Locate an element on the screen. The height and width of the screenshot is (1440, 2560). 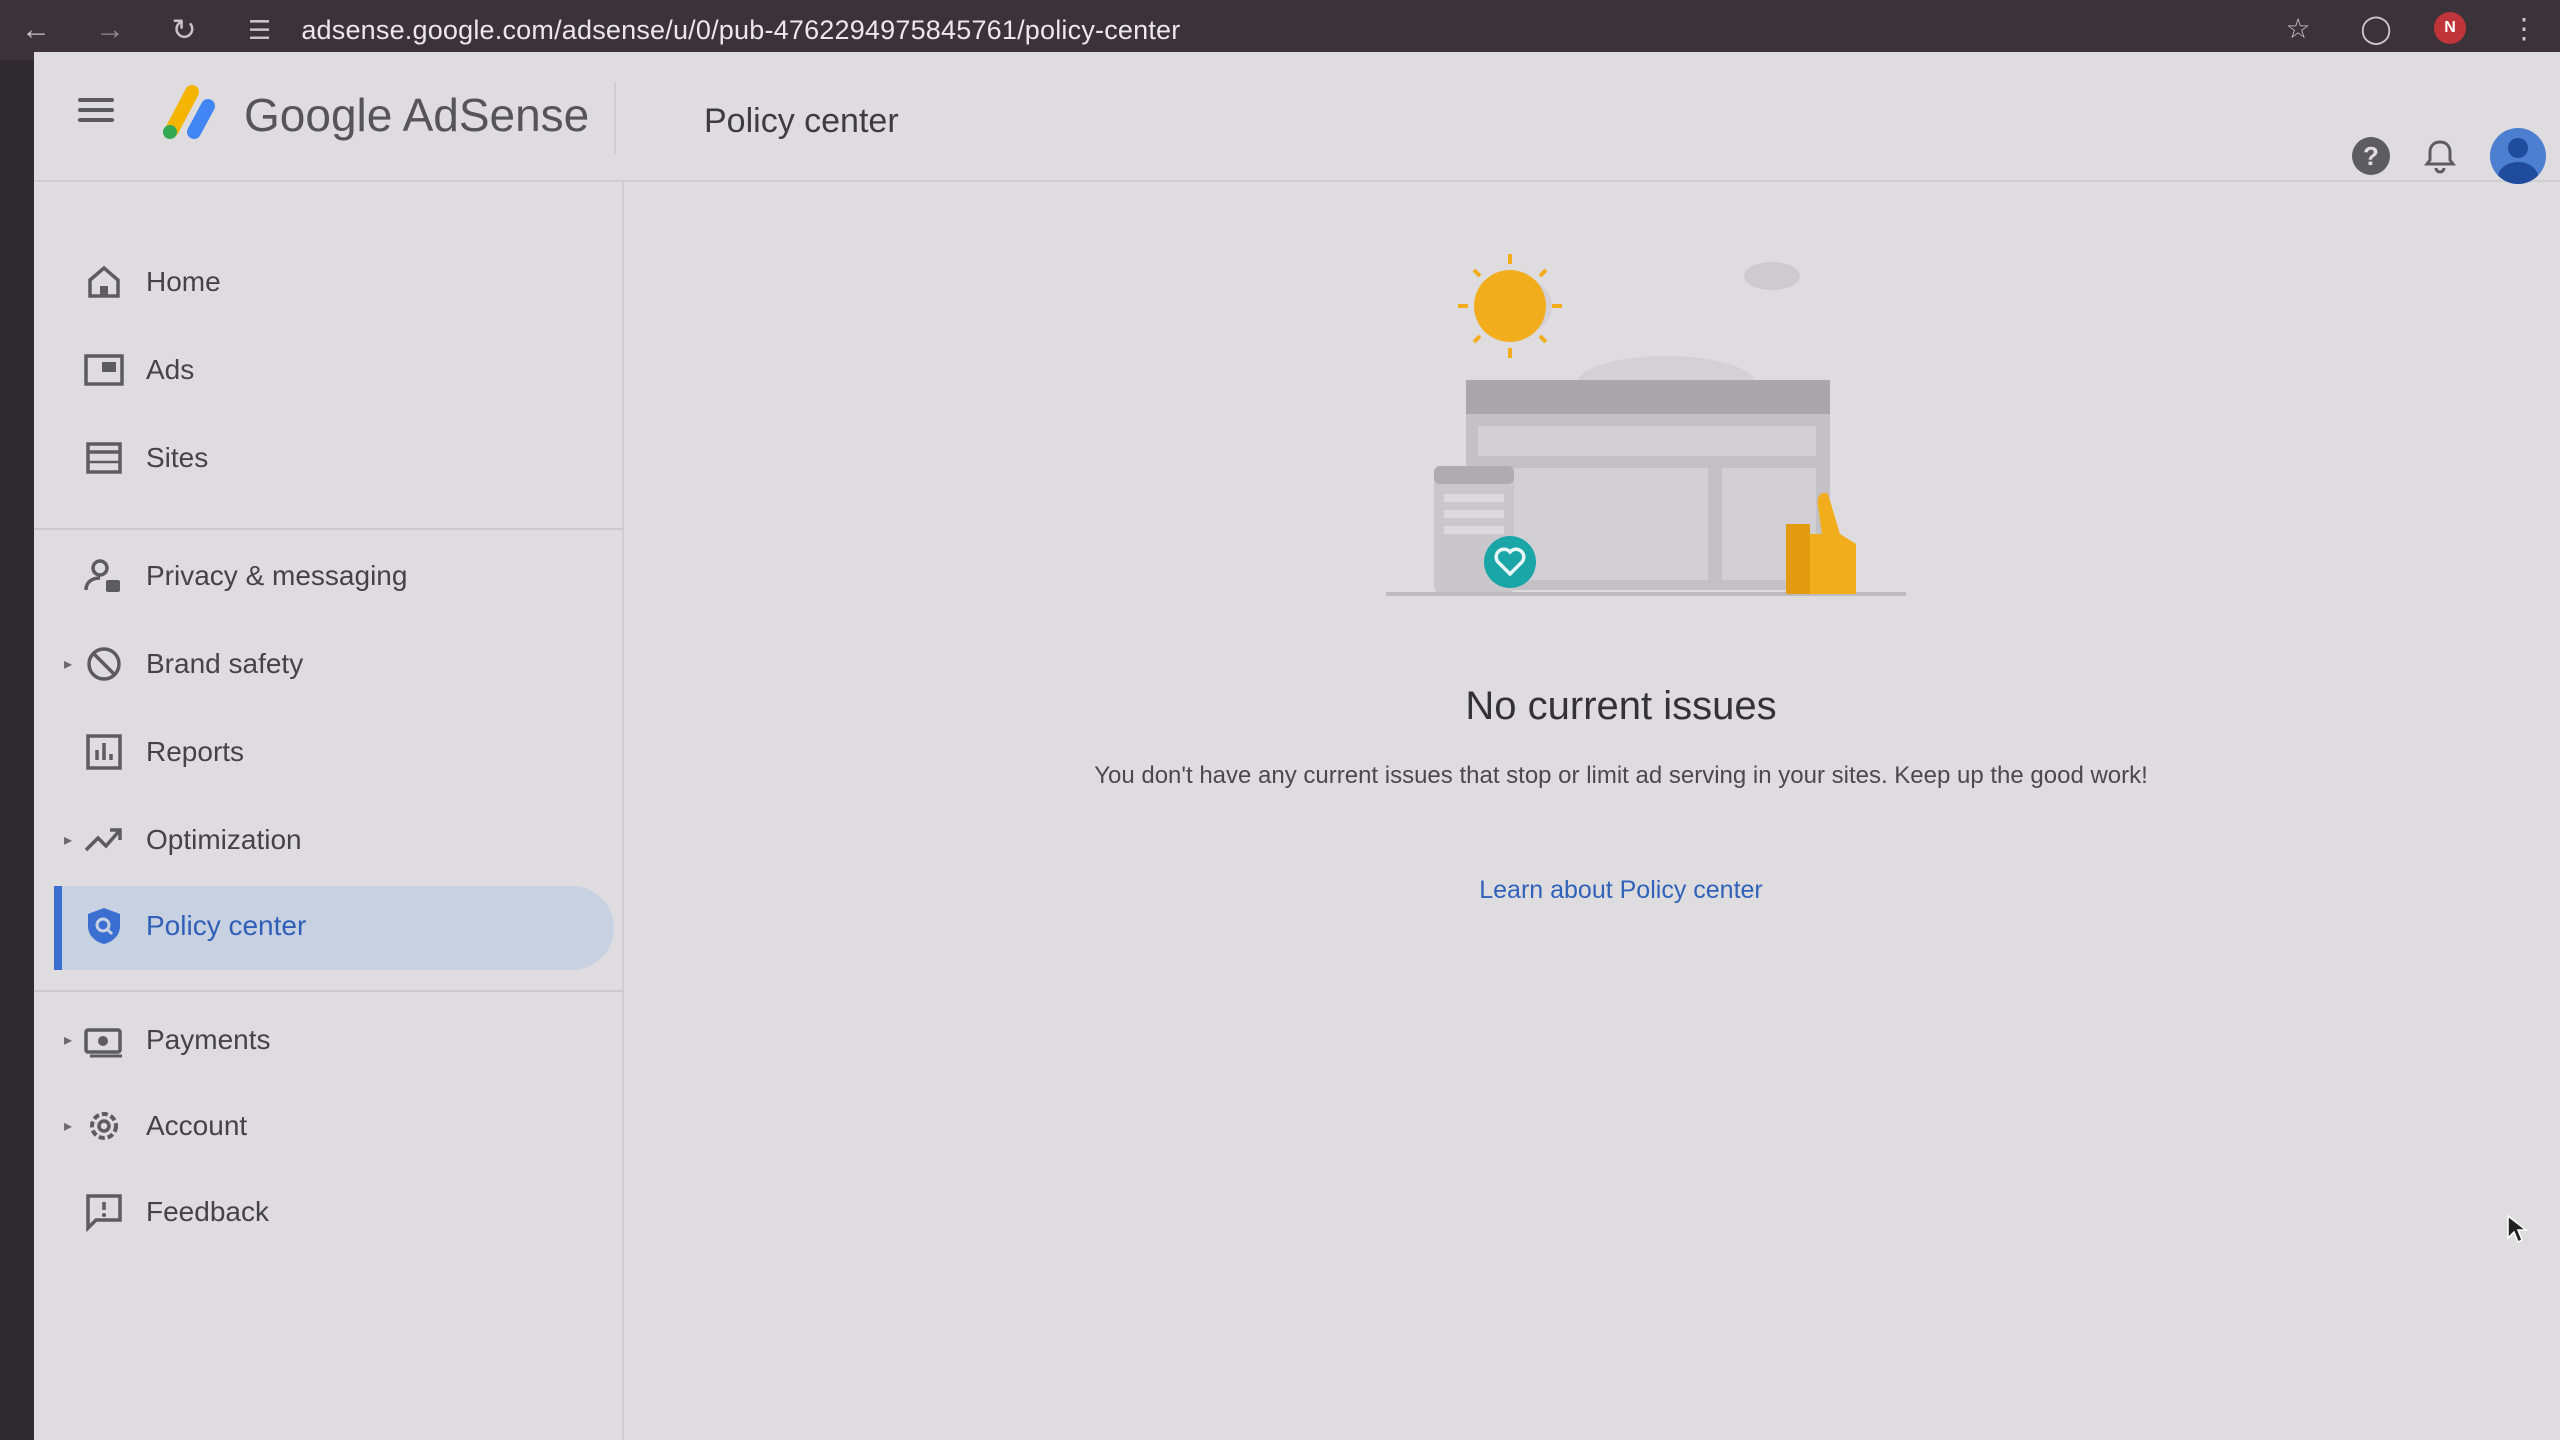
sidebar-item-account: ▸ Account is located at coordinates (324, 1126).